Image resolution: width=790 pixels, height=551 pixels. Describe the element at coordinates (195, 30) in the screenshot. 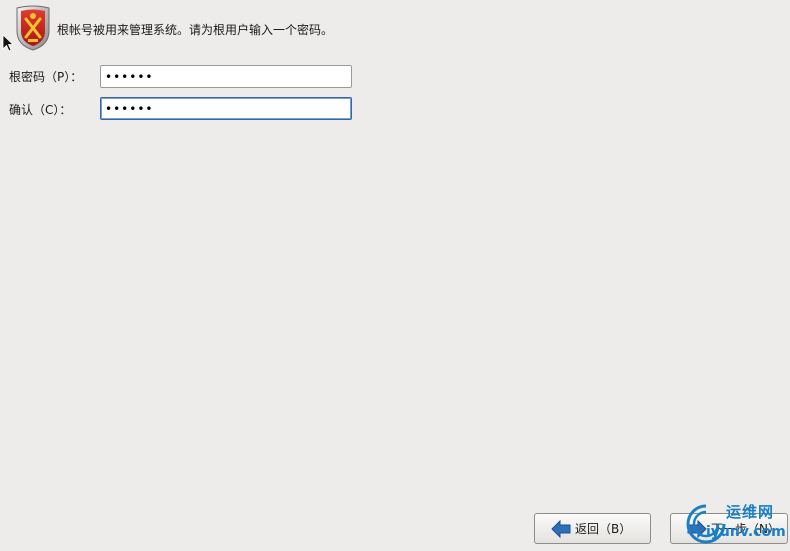

I see `header-message: 根帐号被用来管理系统。请为根用户输入一个密码。` at that location.